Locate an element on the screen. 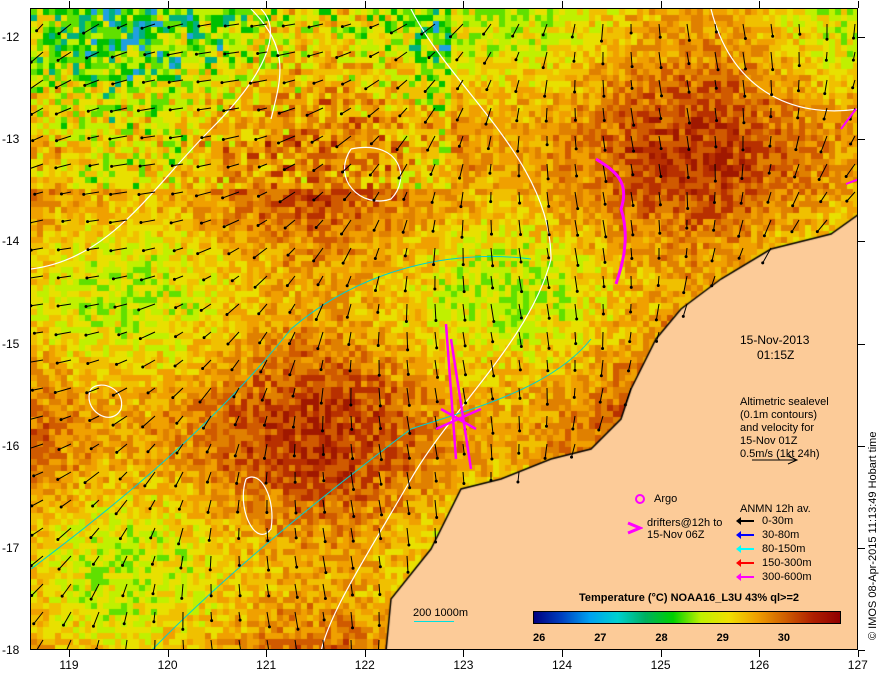 The width and height of the screenshot is (880, 680). lon-tick-label: 124 is located at coordinates (562, 665).